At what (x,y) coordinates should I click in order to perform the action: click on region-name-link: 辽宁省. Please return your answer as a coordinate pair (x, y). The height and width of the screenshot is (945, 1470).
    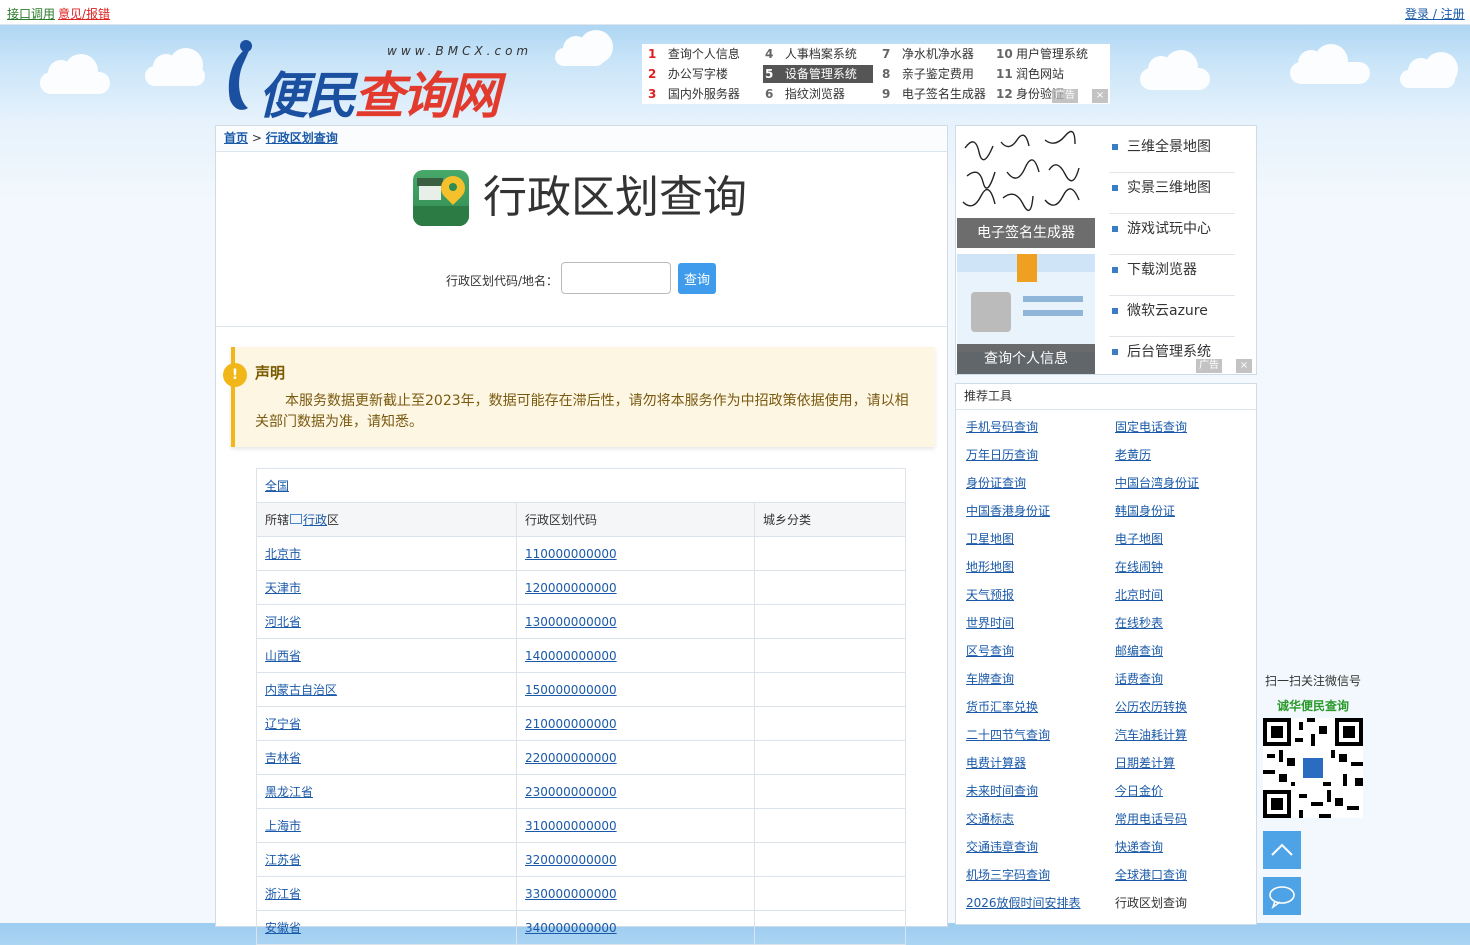
    Looking at the image, I should click on (283, 724).